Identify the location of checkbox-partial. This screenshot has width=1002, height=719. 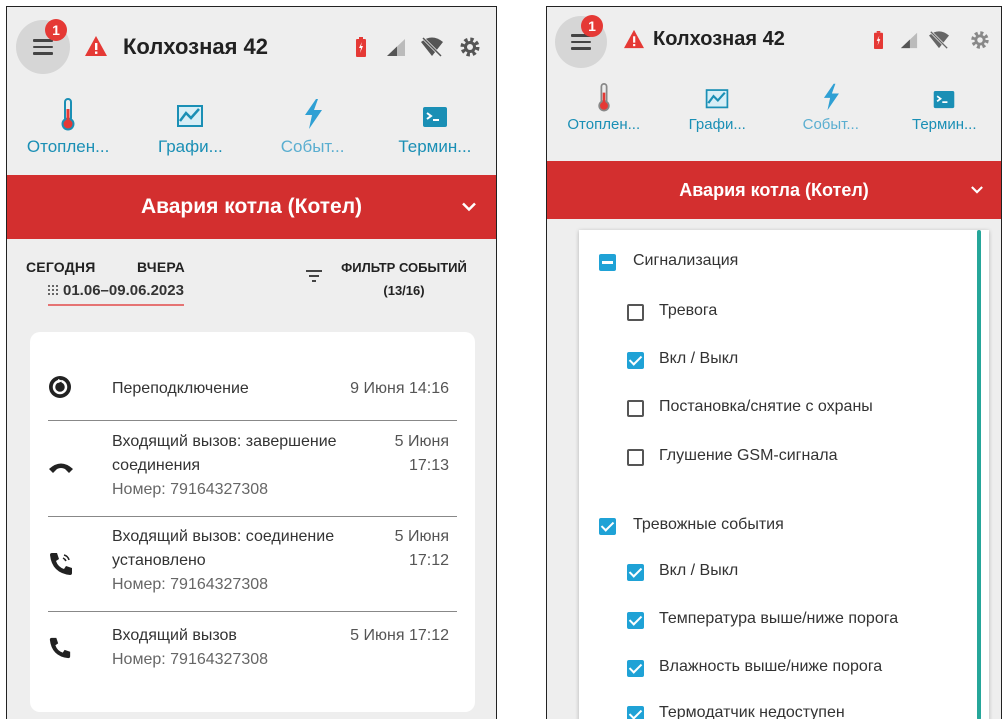
(607, 262).